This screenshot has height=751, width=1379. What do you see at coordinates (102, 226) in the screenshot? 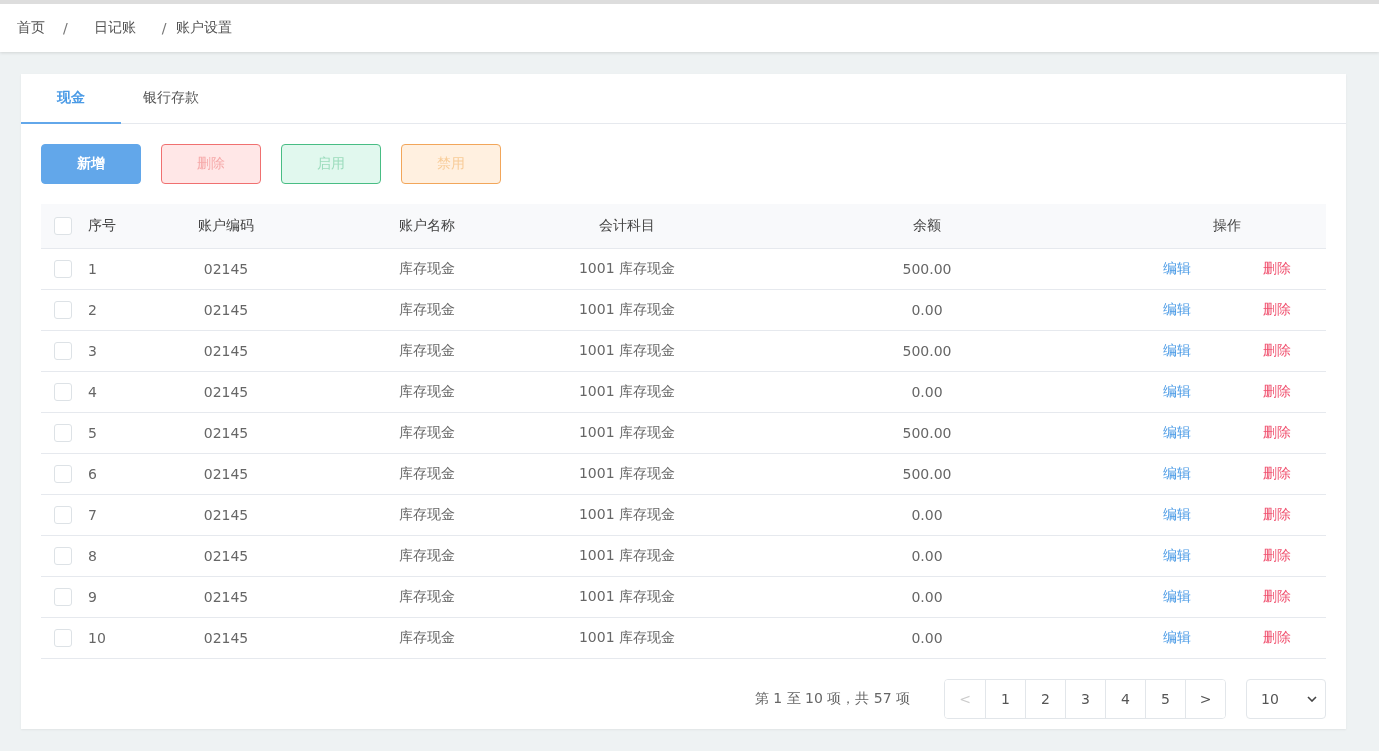
I see `column-header: 序号` at bounding box center [102, 226].